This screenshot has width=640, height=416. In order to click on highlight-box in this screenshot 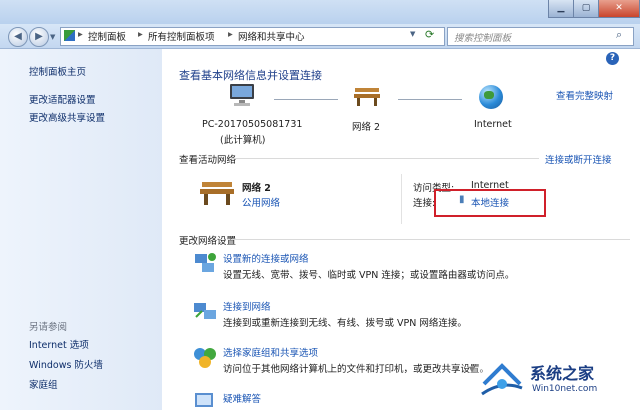, I will do `click(490, 203)`.